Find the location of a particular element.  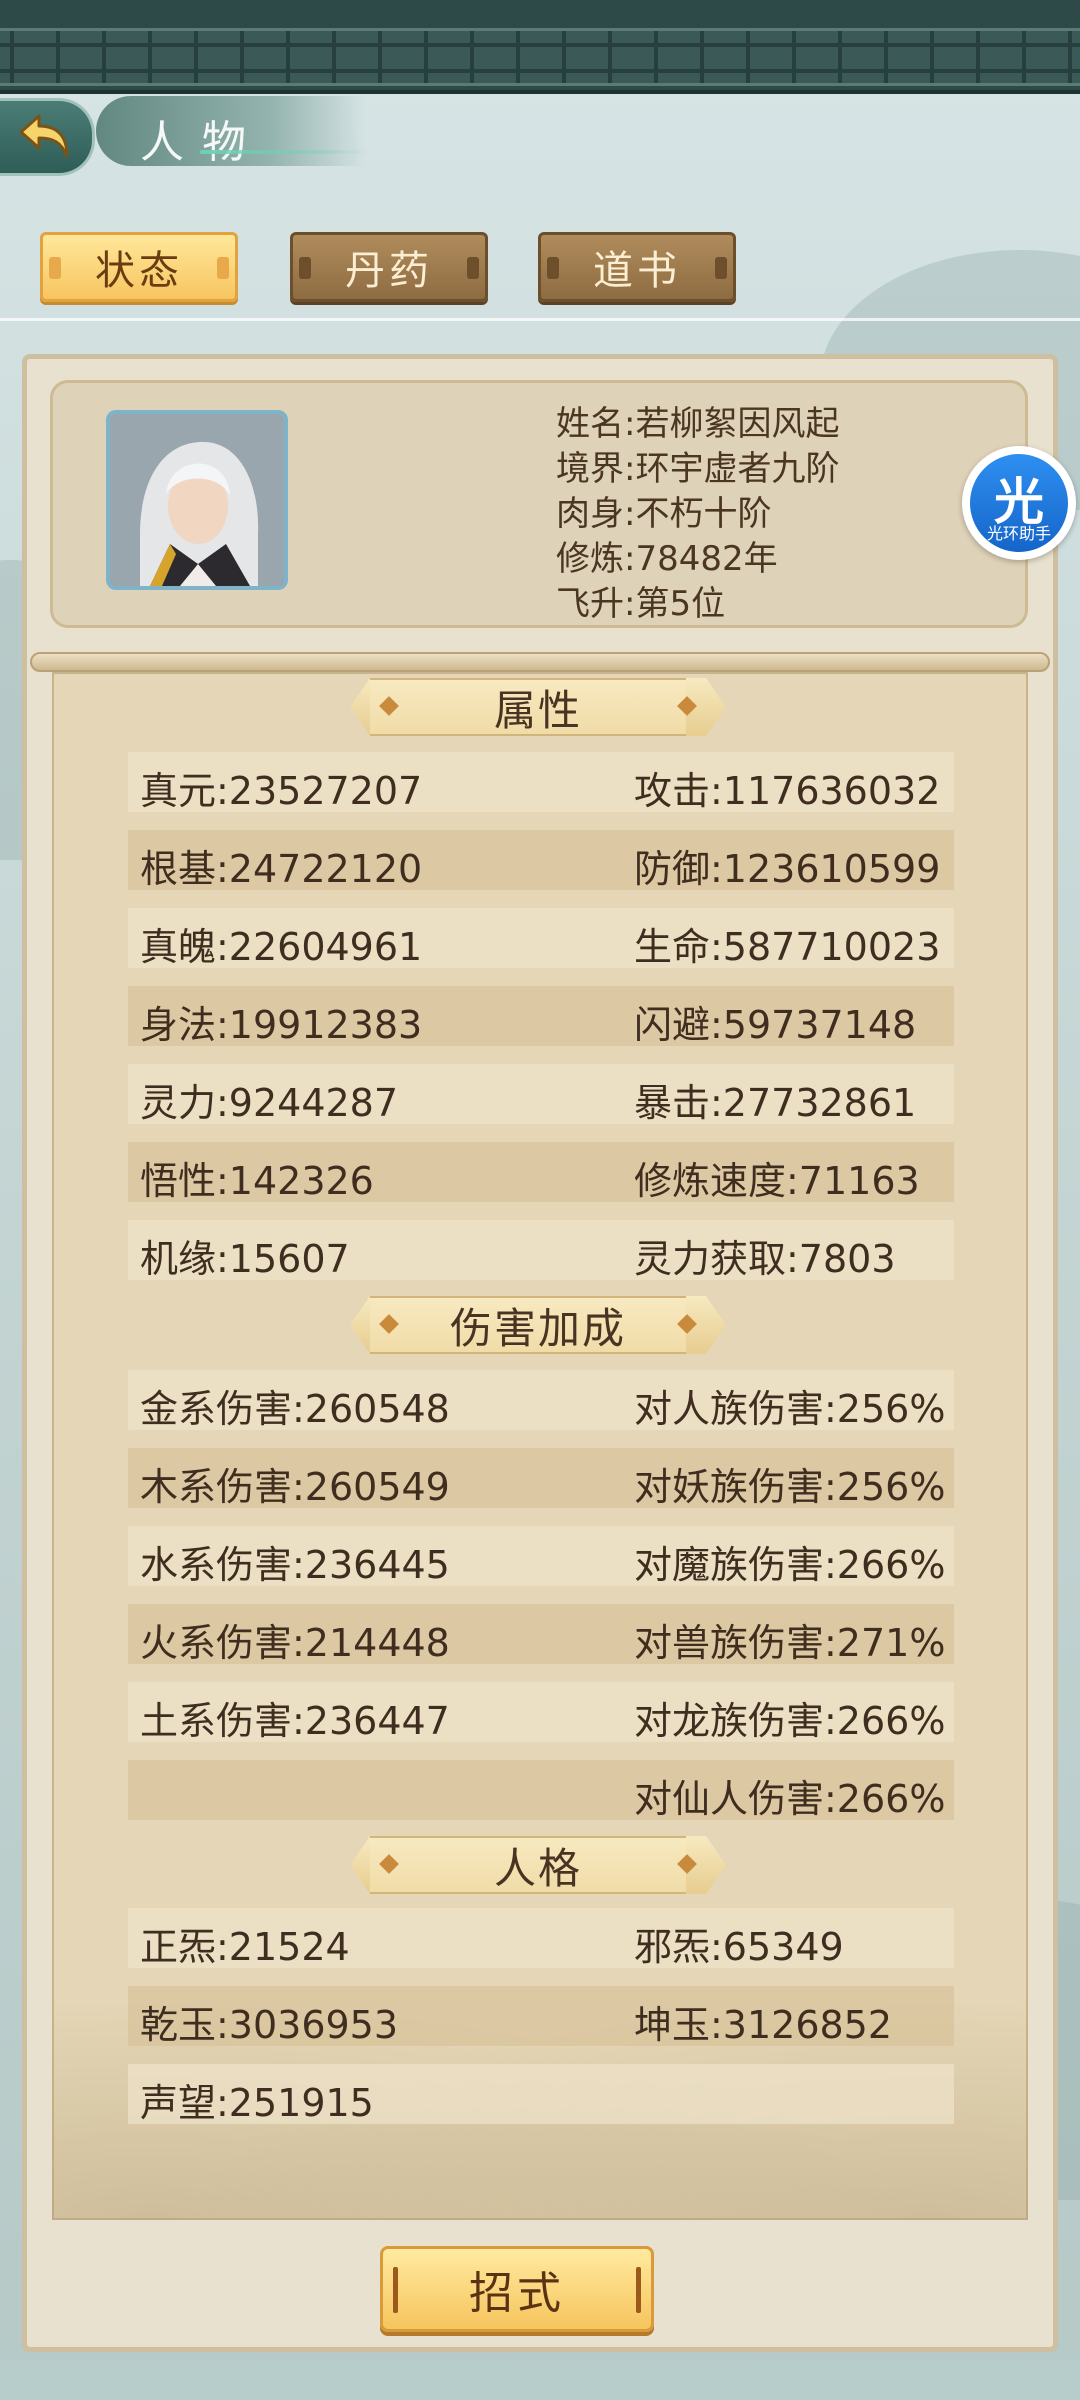

stat-right: 对魔族伤害:266% is located at coordinates (790, 1565).